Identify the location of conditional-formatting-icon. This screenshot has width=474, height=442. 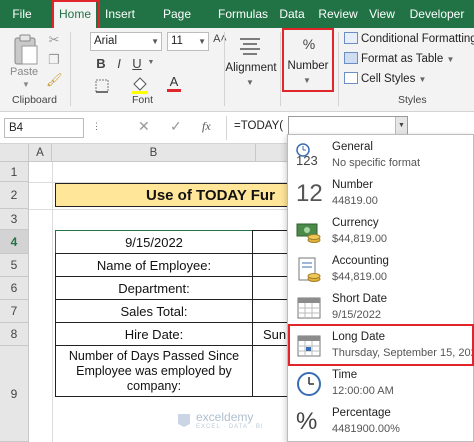
(351, 38).